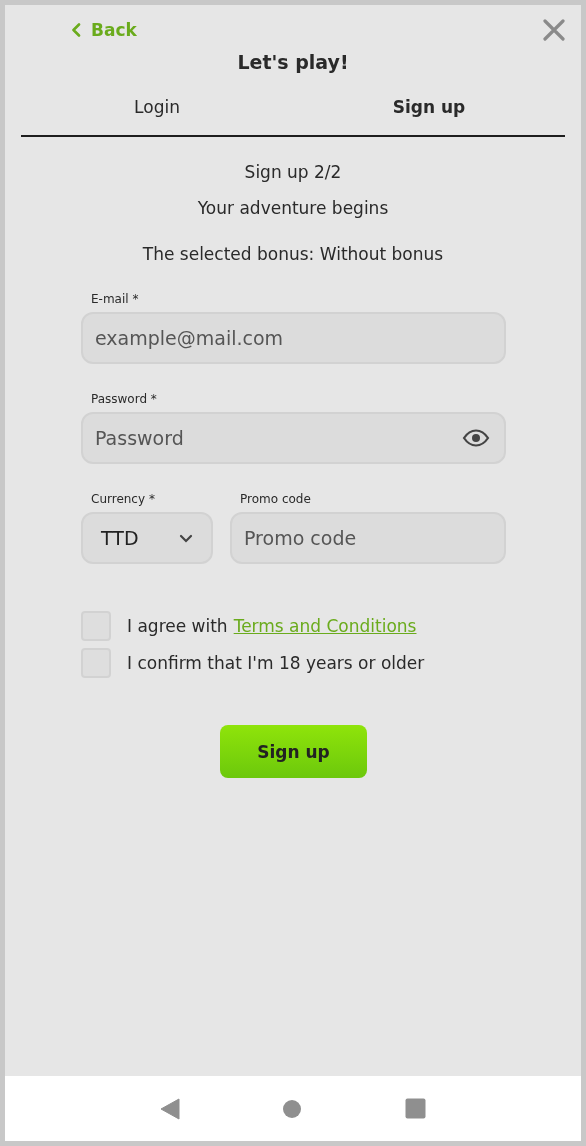  Describe the element at coordinates (368, 538) in the screenshot. I see `promo-code-field: Promo code` at that location.